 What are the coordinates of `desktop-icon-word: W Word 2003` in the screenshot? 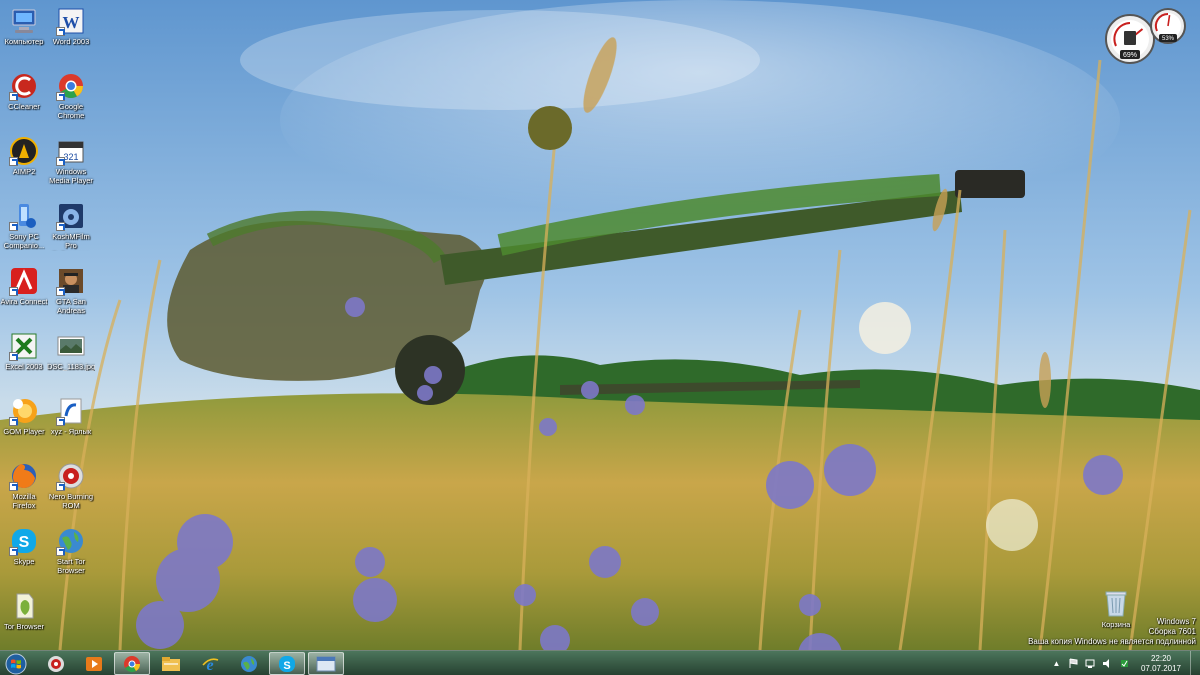 It's located at (71, 36).